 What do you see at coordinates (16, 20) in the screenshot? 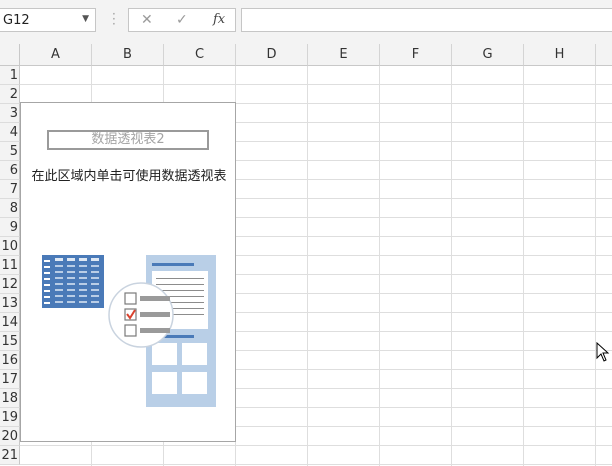
I see `name-box-value: G12` at bounding box center [16, 20].